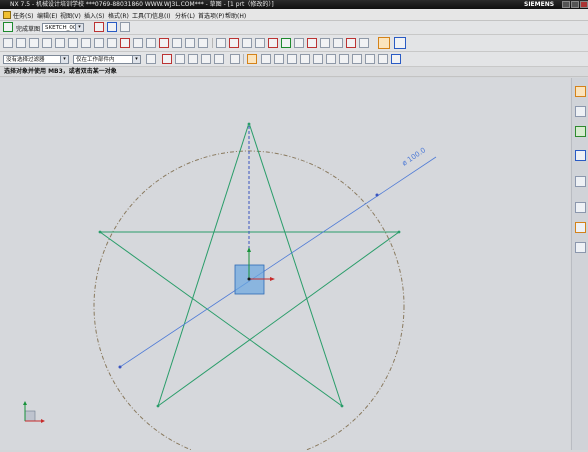 Image resolution: width=588 pixels, height=452 pixels. I want to click on palette-icon, so click(580, 247).